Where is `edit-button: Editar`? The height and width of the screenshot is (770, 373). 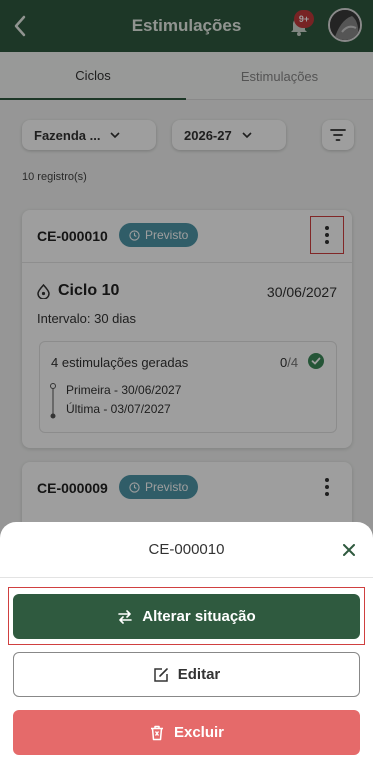
edit-button: Editar is located at coordinates (186, 674).